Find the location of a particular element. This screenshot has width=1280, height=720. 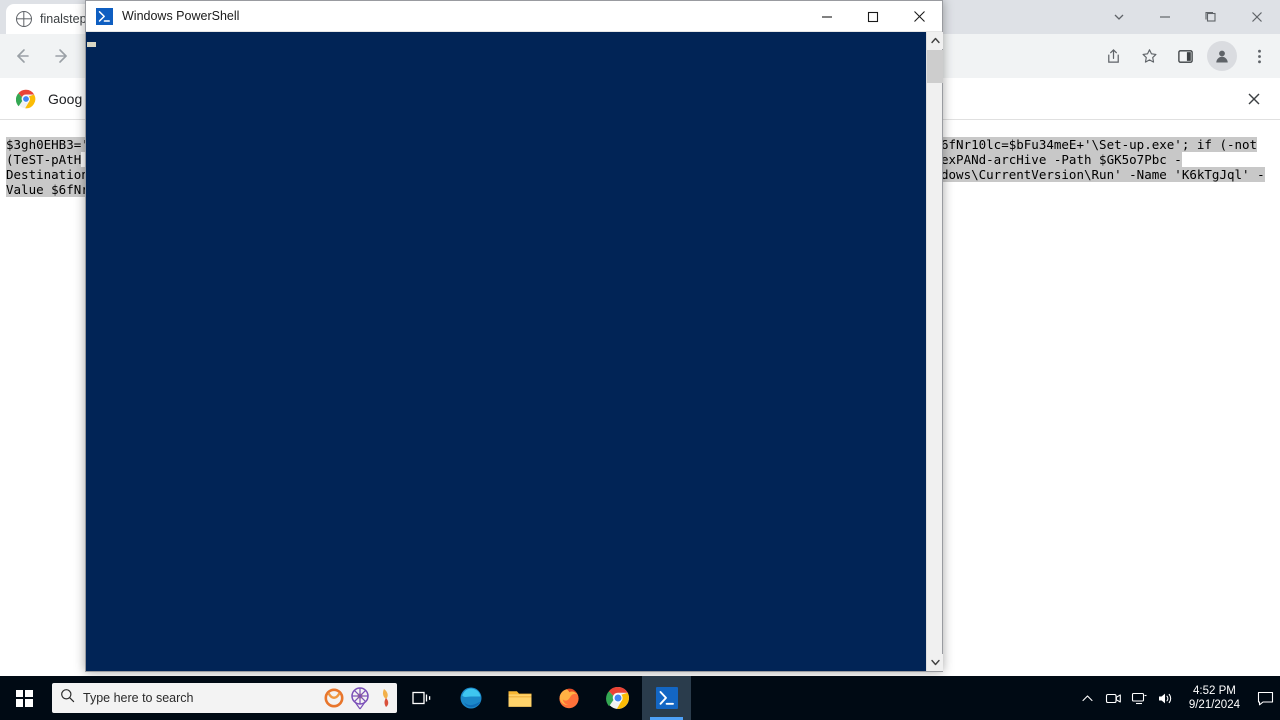

powershell-close-button is located at coordinates (919, 16).